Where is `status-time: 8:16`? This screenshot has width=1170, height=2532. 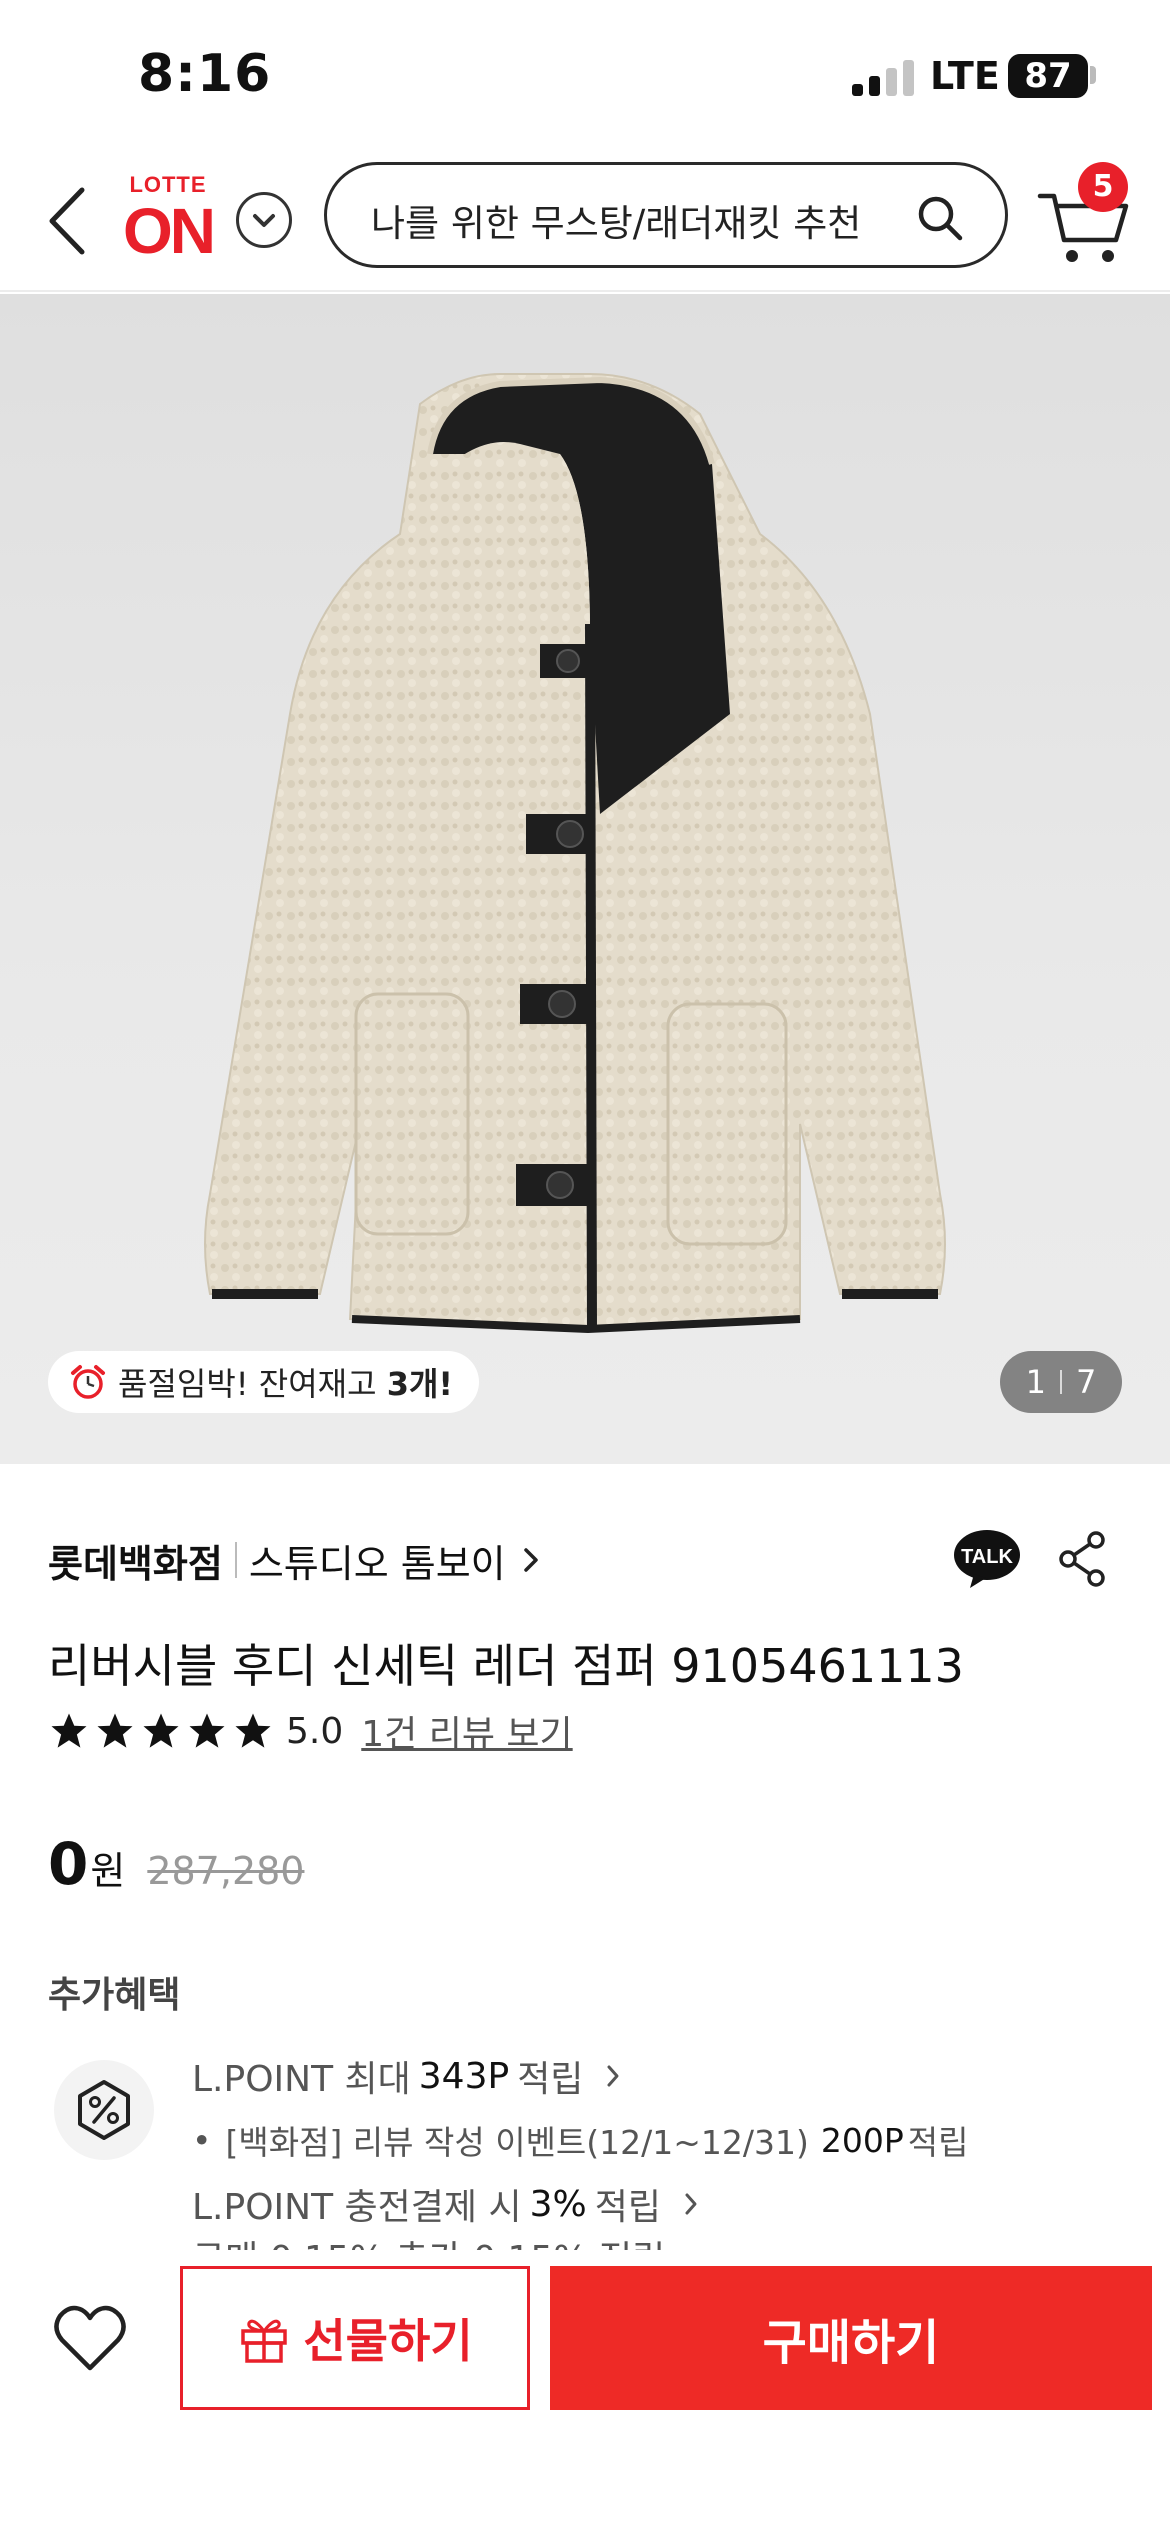 status-time: 8:16 is located at coordinates (205, 74).